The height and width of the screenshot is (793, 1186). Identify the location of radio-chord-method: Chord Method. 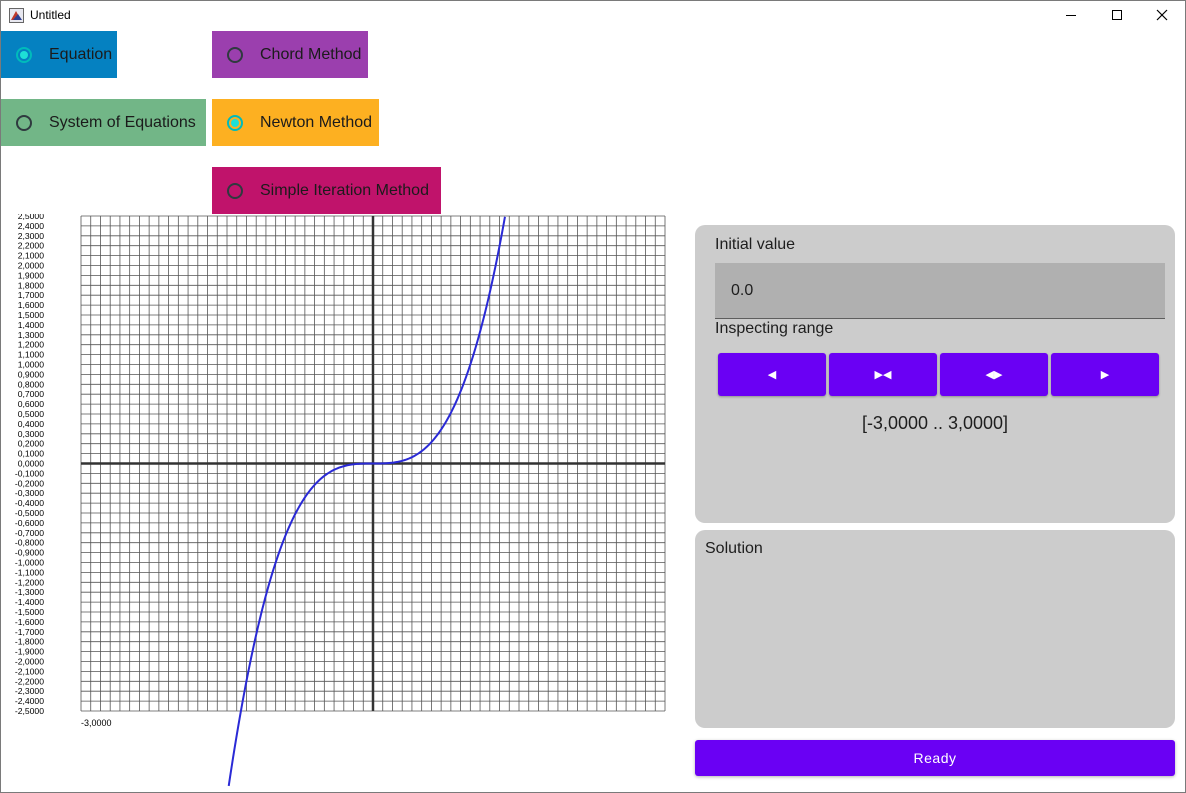
(290, 54).